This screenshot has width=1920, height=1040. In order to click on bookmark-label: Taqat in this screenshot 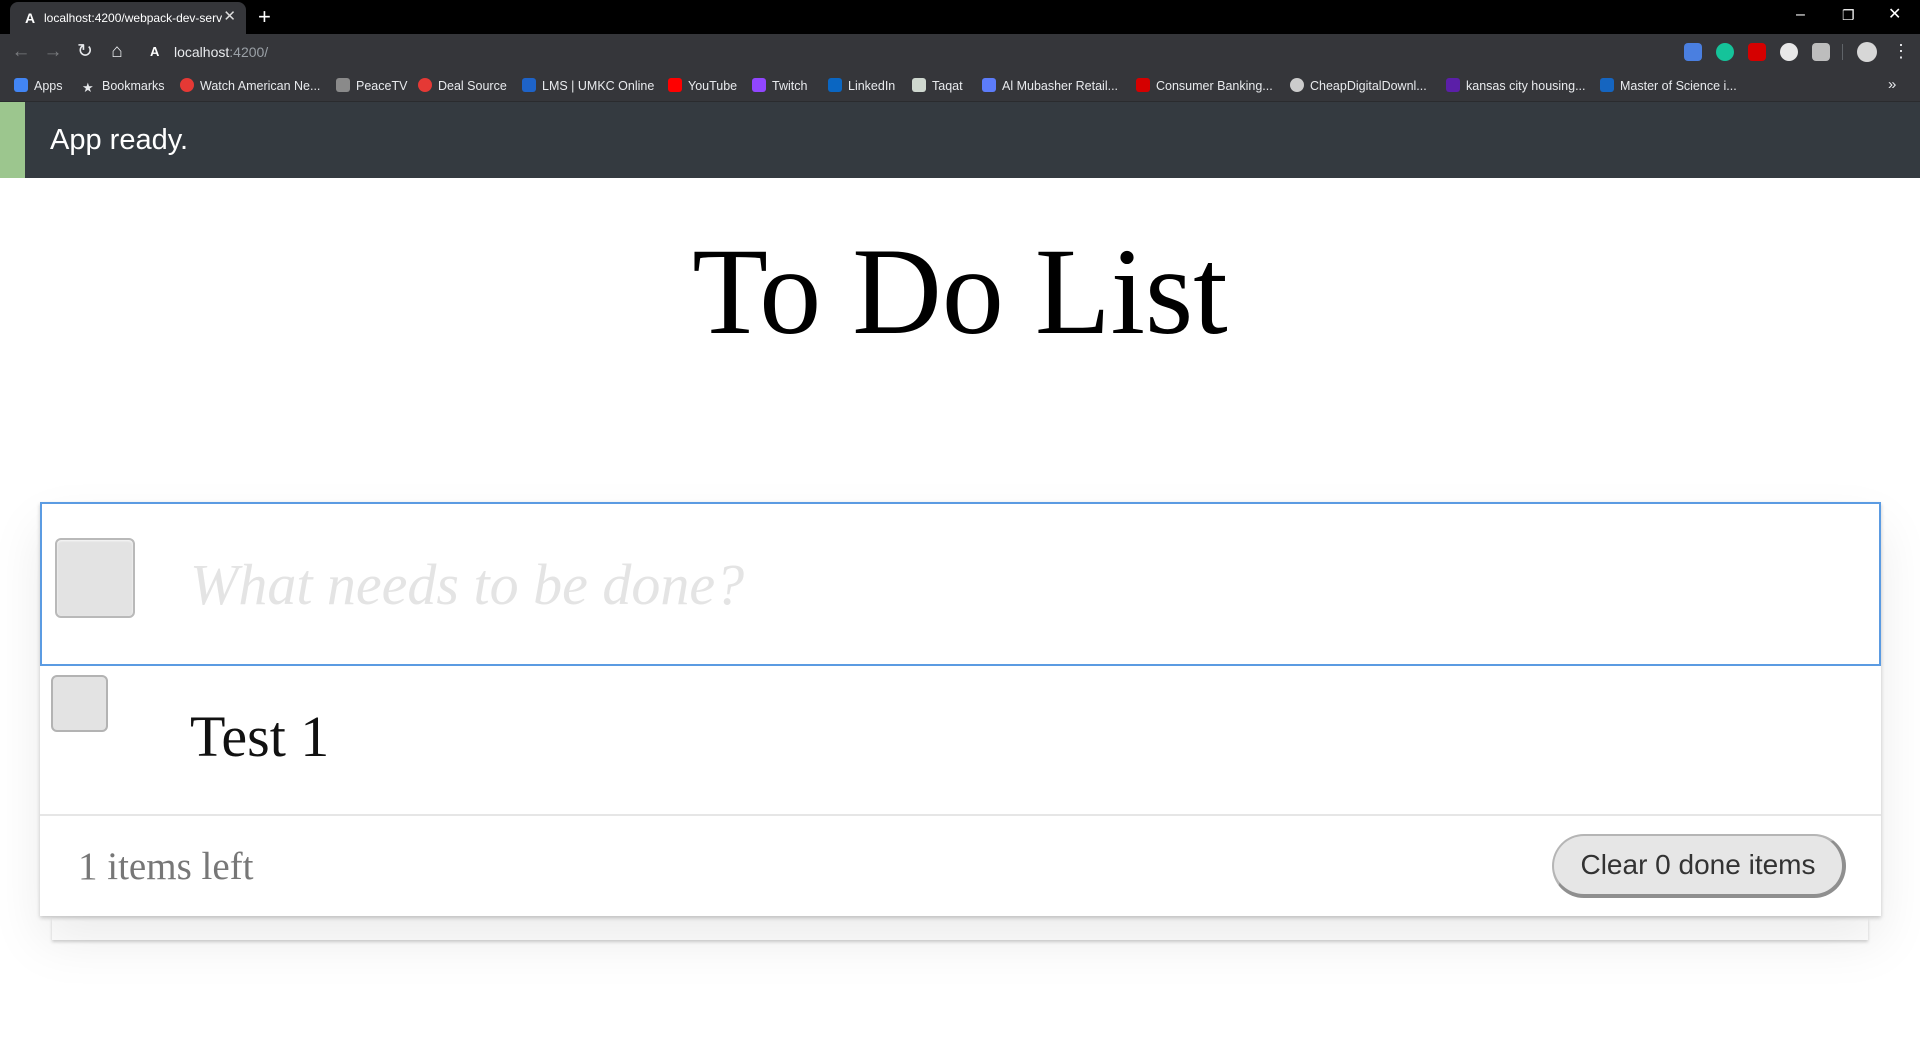, I will do `click(947, 86)`.